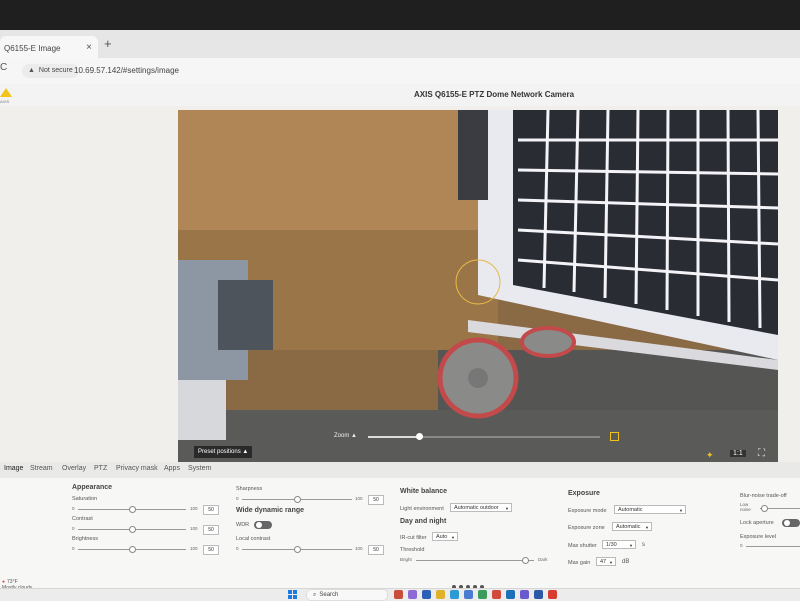 Image resolution: width=800 pixels, height=601 pixels. I want to click on lock-aperture-toggle, so click(791, 523).